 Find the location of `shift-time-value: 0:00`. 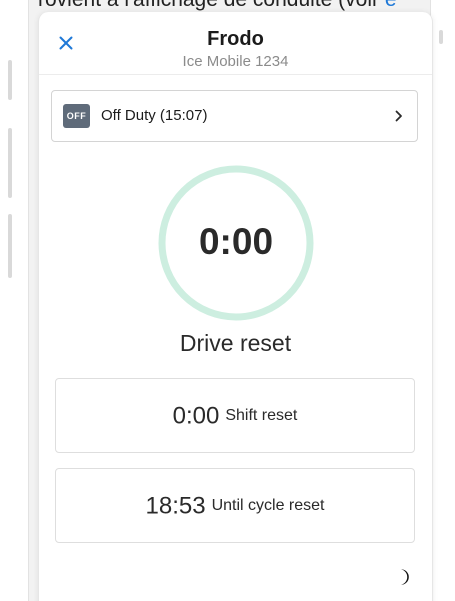

shift-time-value: 0:00 is located at coordinates (196, 416).